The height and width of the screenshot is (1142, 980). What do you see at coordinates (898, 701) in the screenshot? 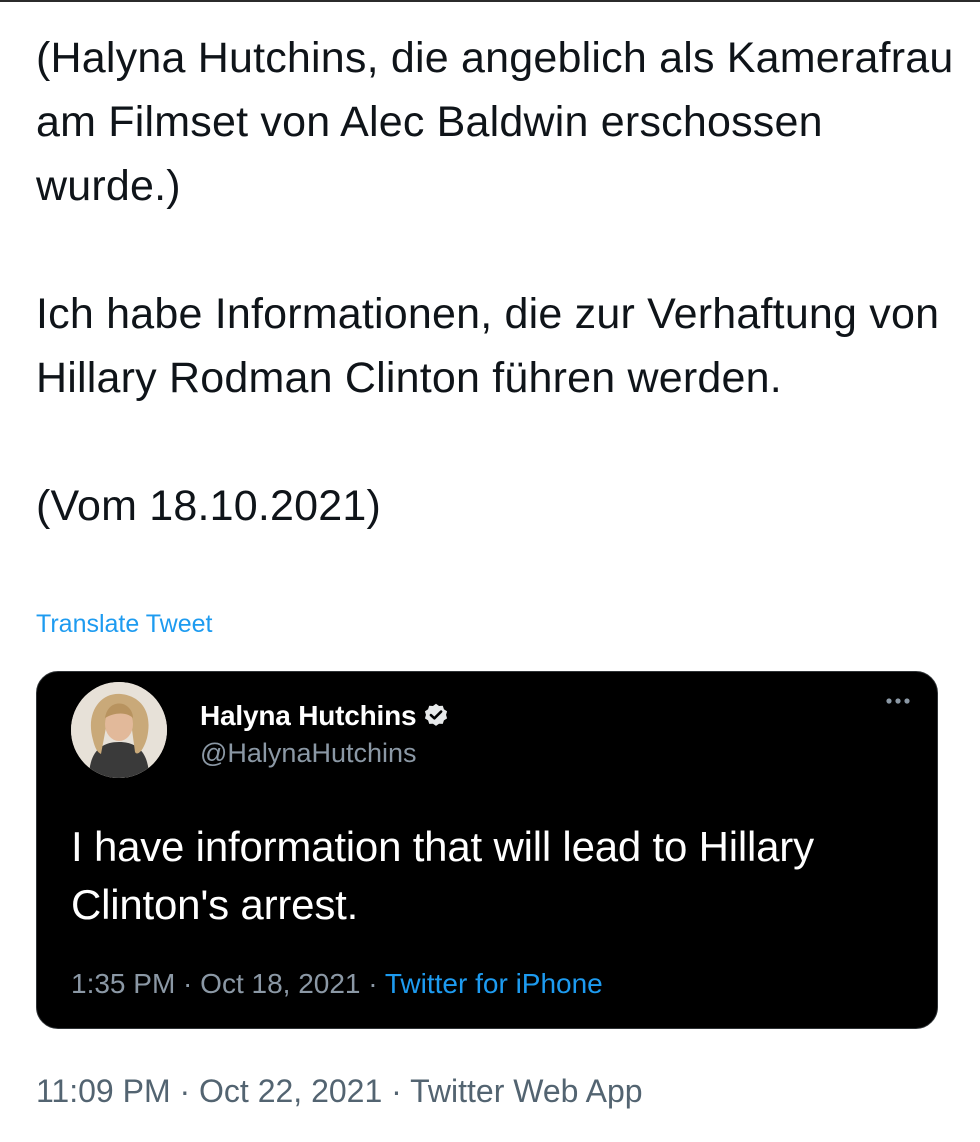
I see `more-options-icon` at bounding box center [898, 701].